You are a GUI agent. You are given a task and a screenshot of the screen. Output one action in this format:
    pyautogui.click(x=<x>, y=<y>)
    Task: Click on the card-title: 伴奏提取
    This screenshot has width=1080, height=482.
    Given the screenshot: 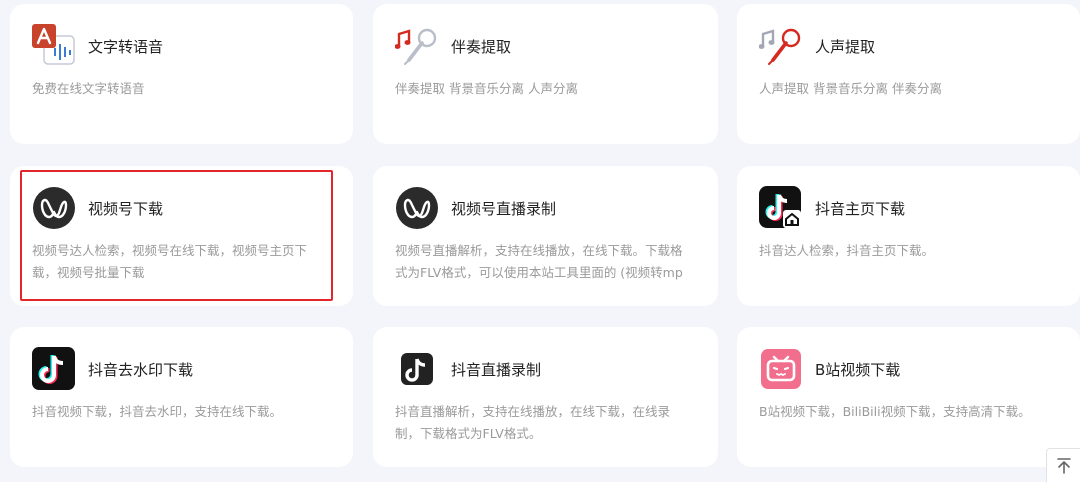 What is the action you would take?
    pyautogui.click(x=481, y=46)
    